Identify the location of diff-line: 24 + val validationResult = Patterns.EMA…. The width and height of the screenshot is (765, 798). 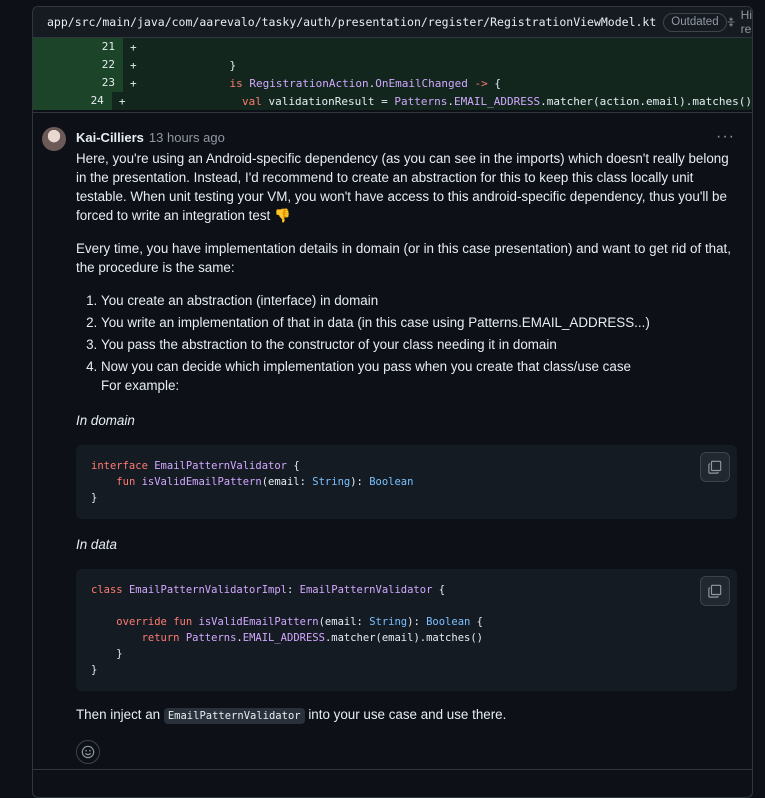
(392, 101).